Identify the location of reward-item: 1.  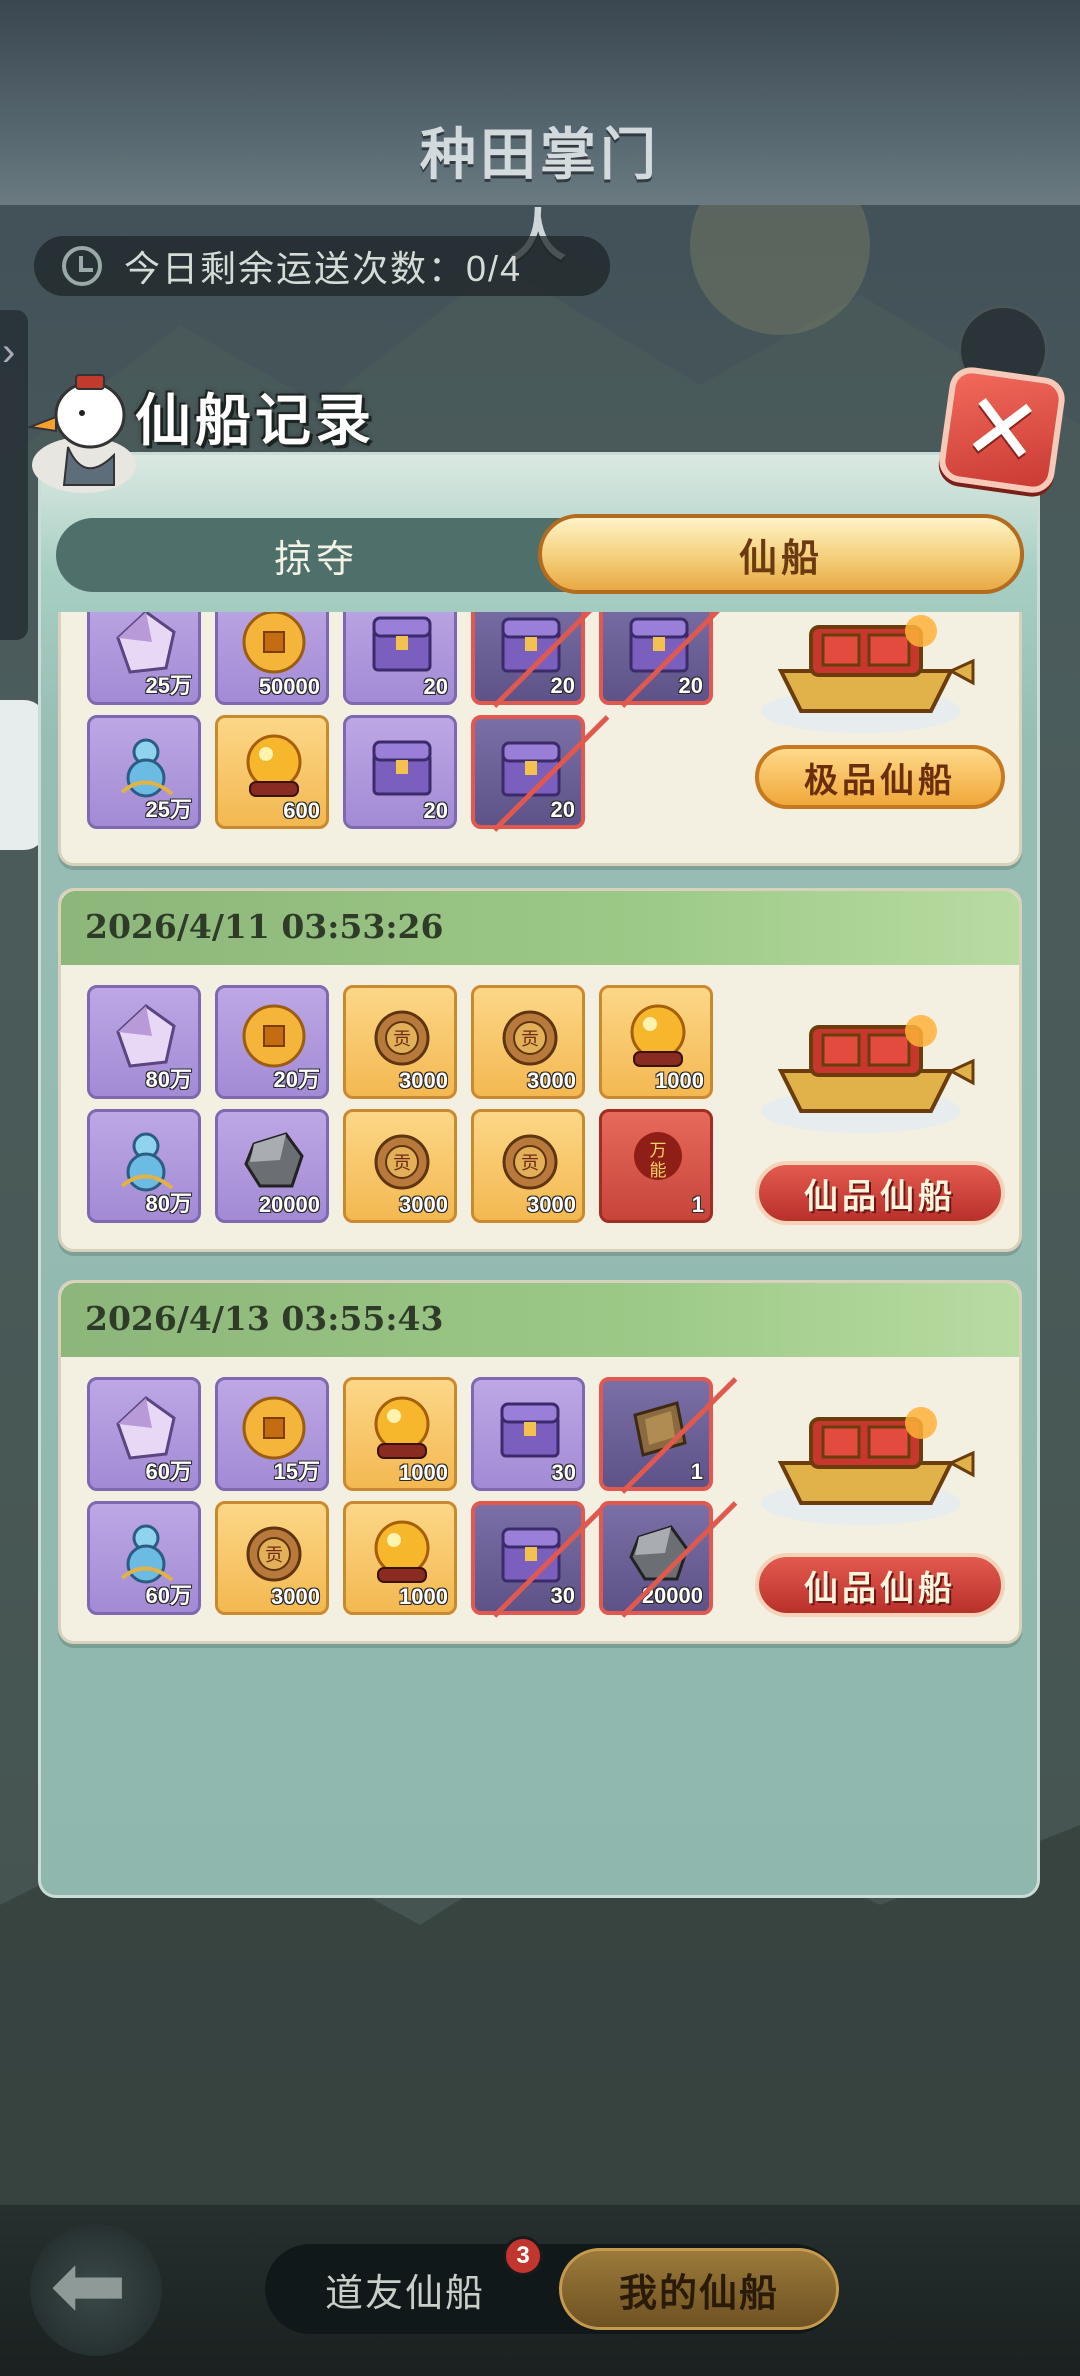
(656, 1434).